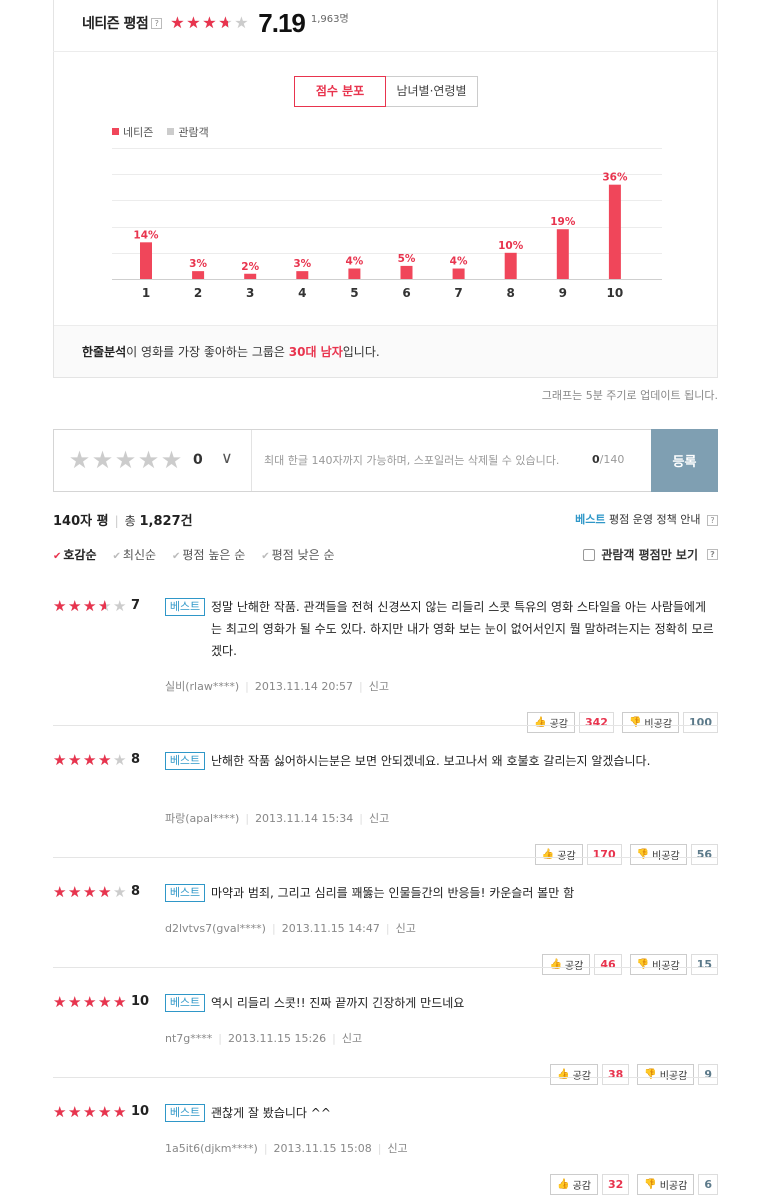 This screenshot has width=773, height=1195. Describe the element at coordinates (646, 519) in the screenshot. I see `policy-link: 베스트 평점 운영 정책 안내 ?` at that location.